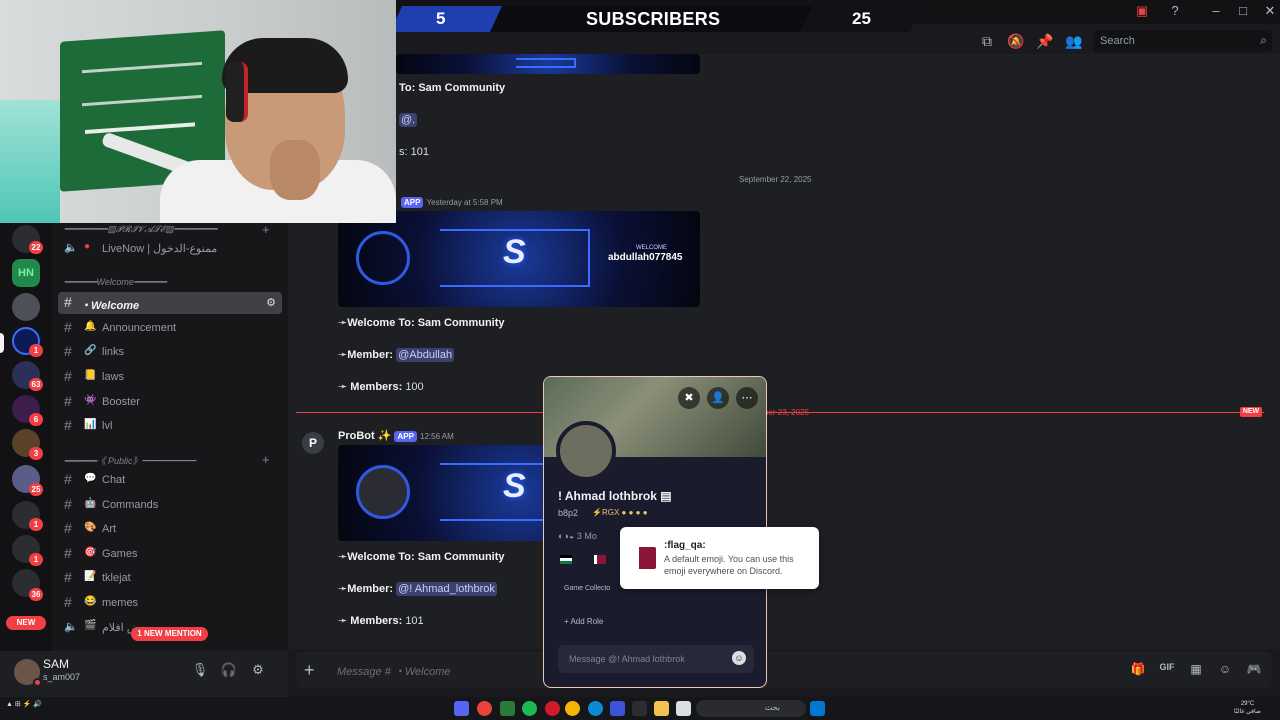  Describe the element at coordinates (170, 578) in the screenshot. I see `channel-tklejat: # 📝 tklejat` at that location.